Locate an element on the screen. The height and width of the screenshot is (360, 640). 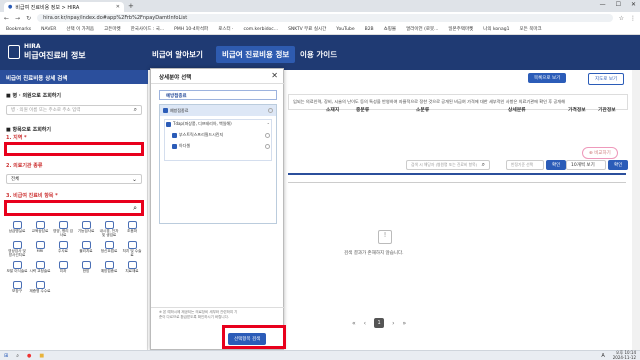
per-page-confirm-button: 확인 is located at coordinates (618, 165).